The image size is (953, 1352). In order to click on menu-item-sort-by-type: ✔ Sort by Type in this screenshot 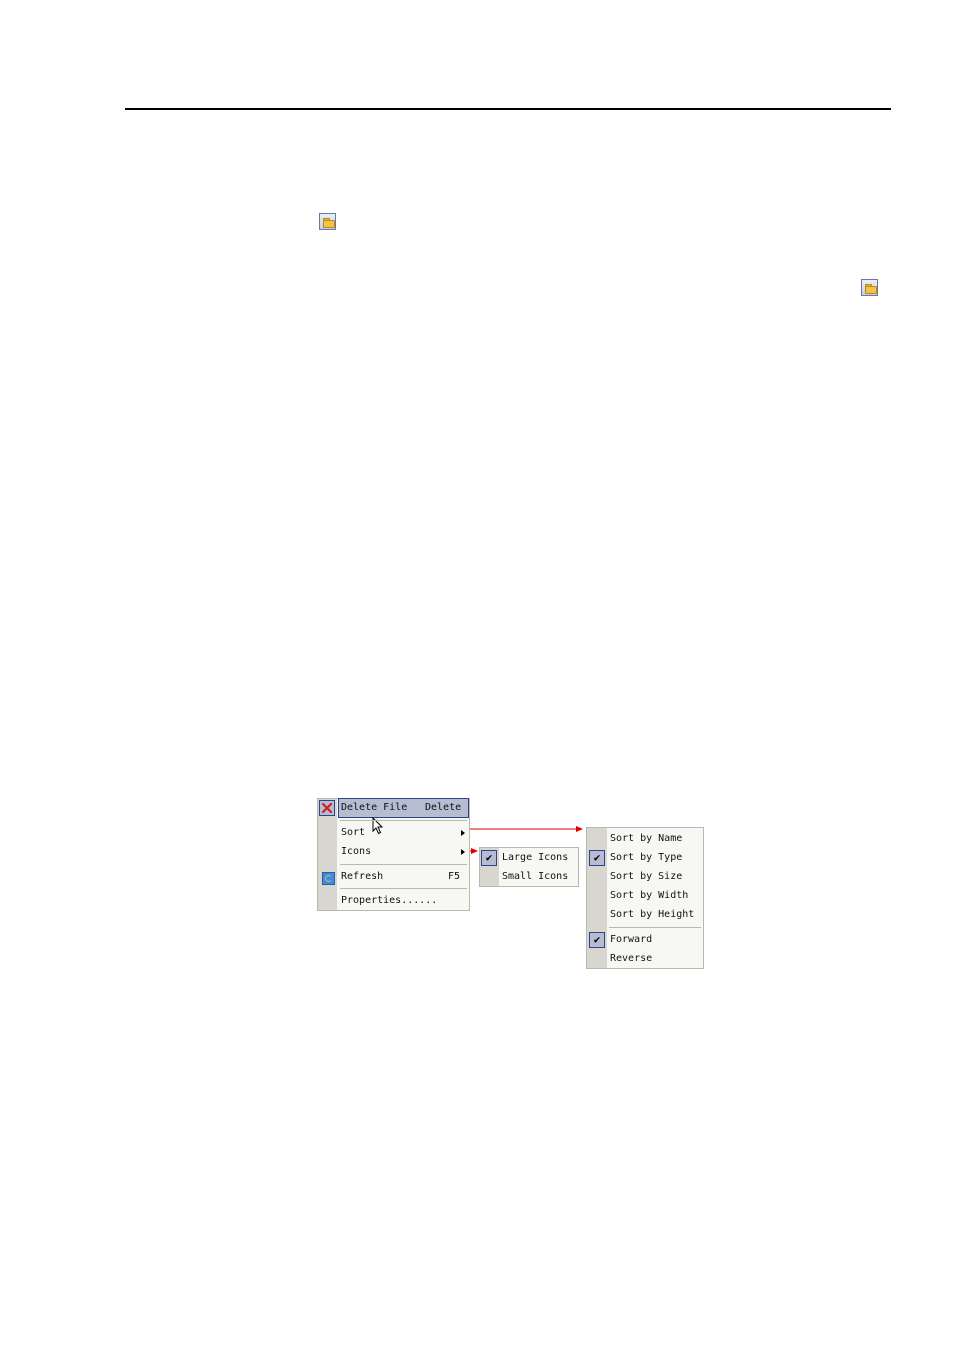, I will do `click(645, 858)`.